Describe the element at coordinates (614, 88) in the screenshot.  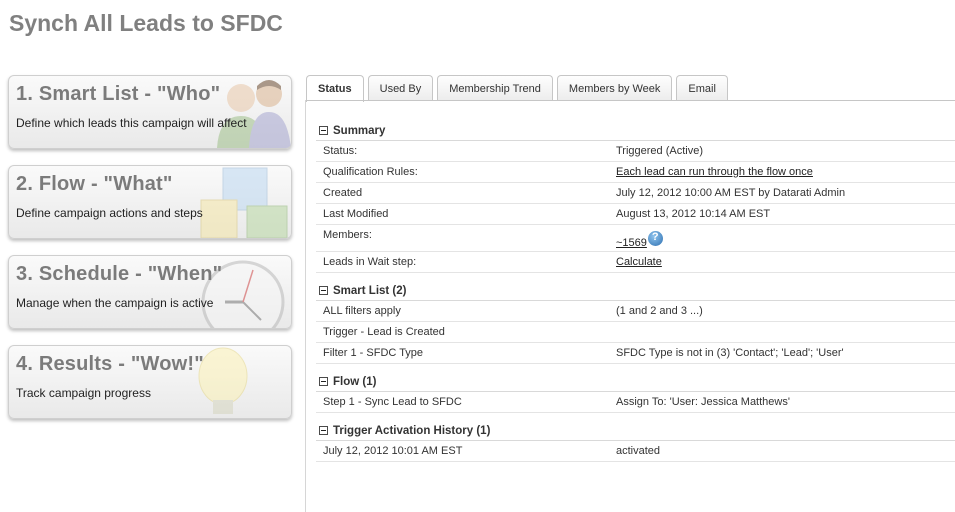
I see `tab-members-by-week: Members by Week` at that location.